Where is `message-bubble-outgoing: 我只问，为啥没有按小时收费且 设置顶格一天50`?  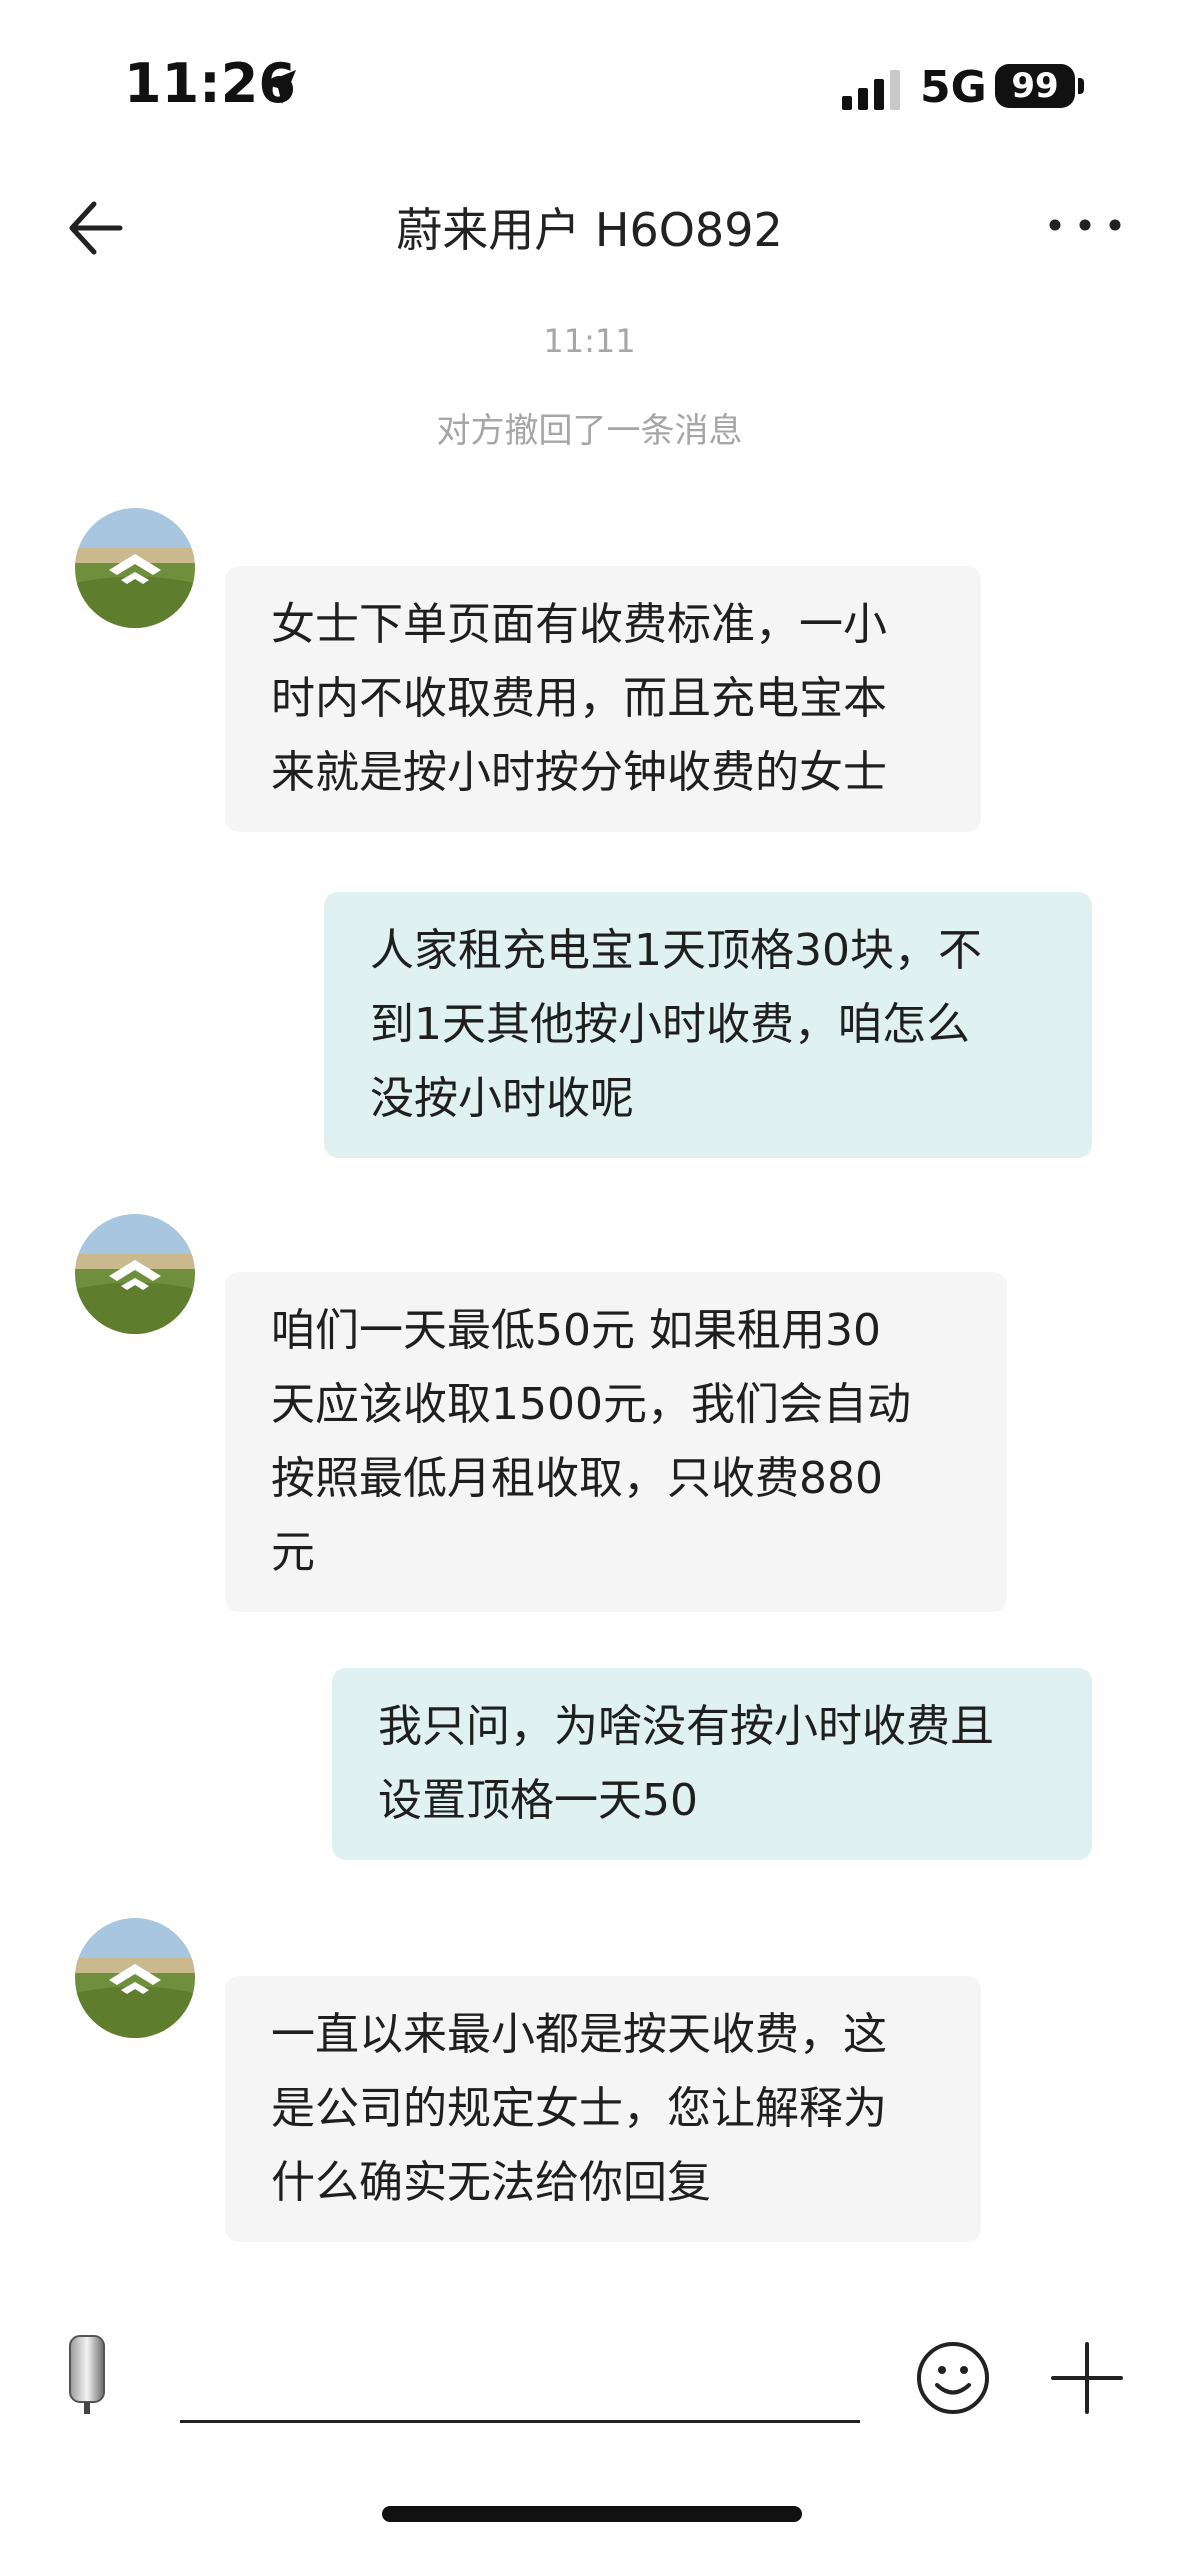
message-bubble-outgoing: 我只问，为啥没有按小时收费且 设置顶格一天50 is located at coordinates (712, 1764).